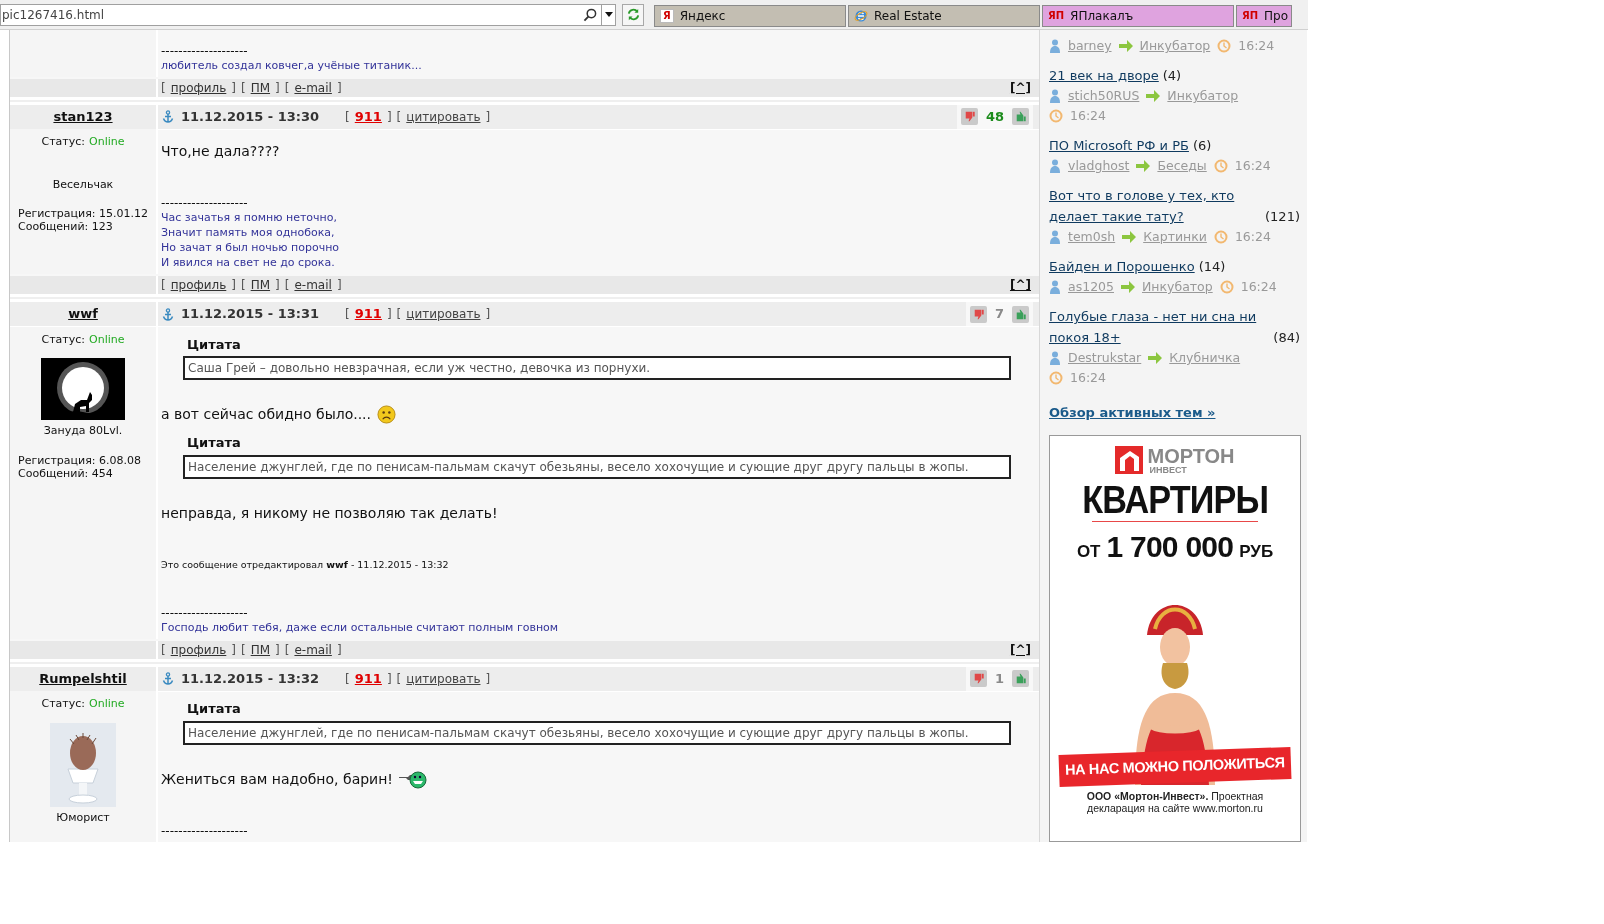 The height and width of the screenshot is (924, 1604). Describe the element at coordinates (83, 116) in the screenshot. I see `author-name: stan123` at that location.